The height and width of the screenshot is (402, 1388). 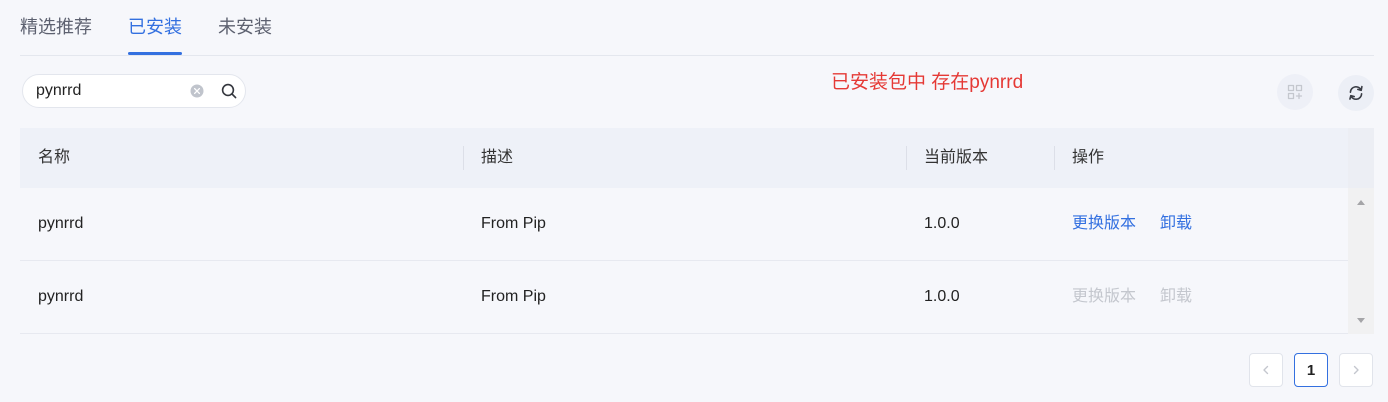 I want to click on column-header-name: 名称, so click(x=54, y=157).